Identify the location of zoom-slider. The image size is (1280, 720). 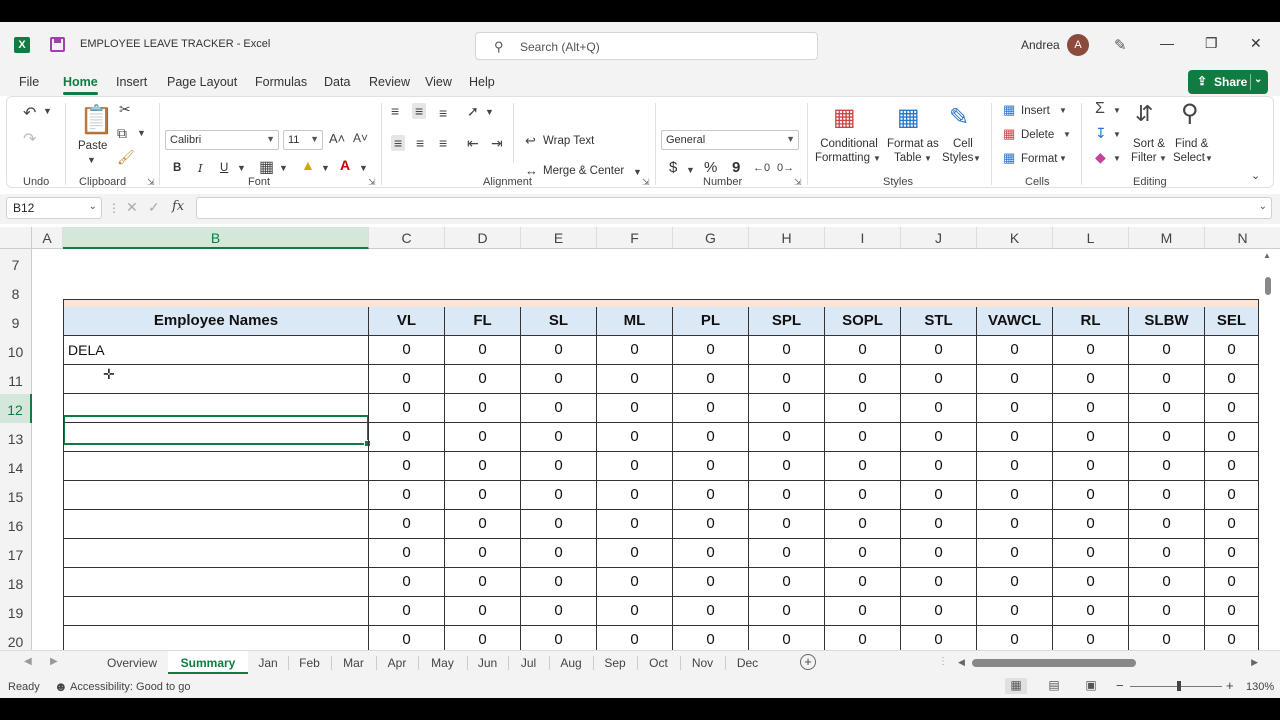
(1176, 686).